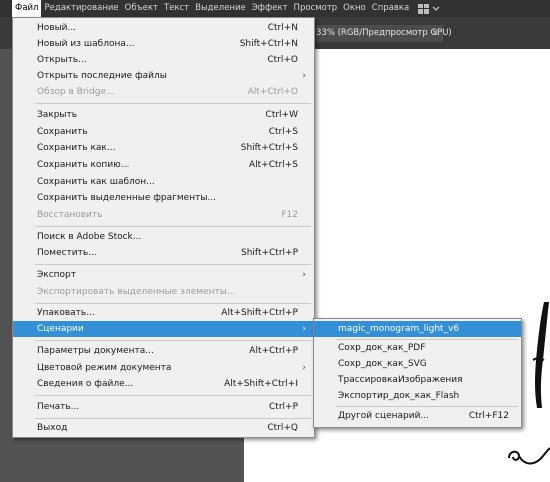  Describe the element at coordinates (488, 416) in the screenshot. I see `menu-item-shortcut: Ctrl+F12` at that location.